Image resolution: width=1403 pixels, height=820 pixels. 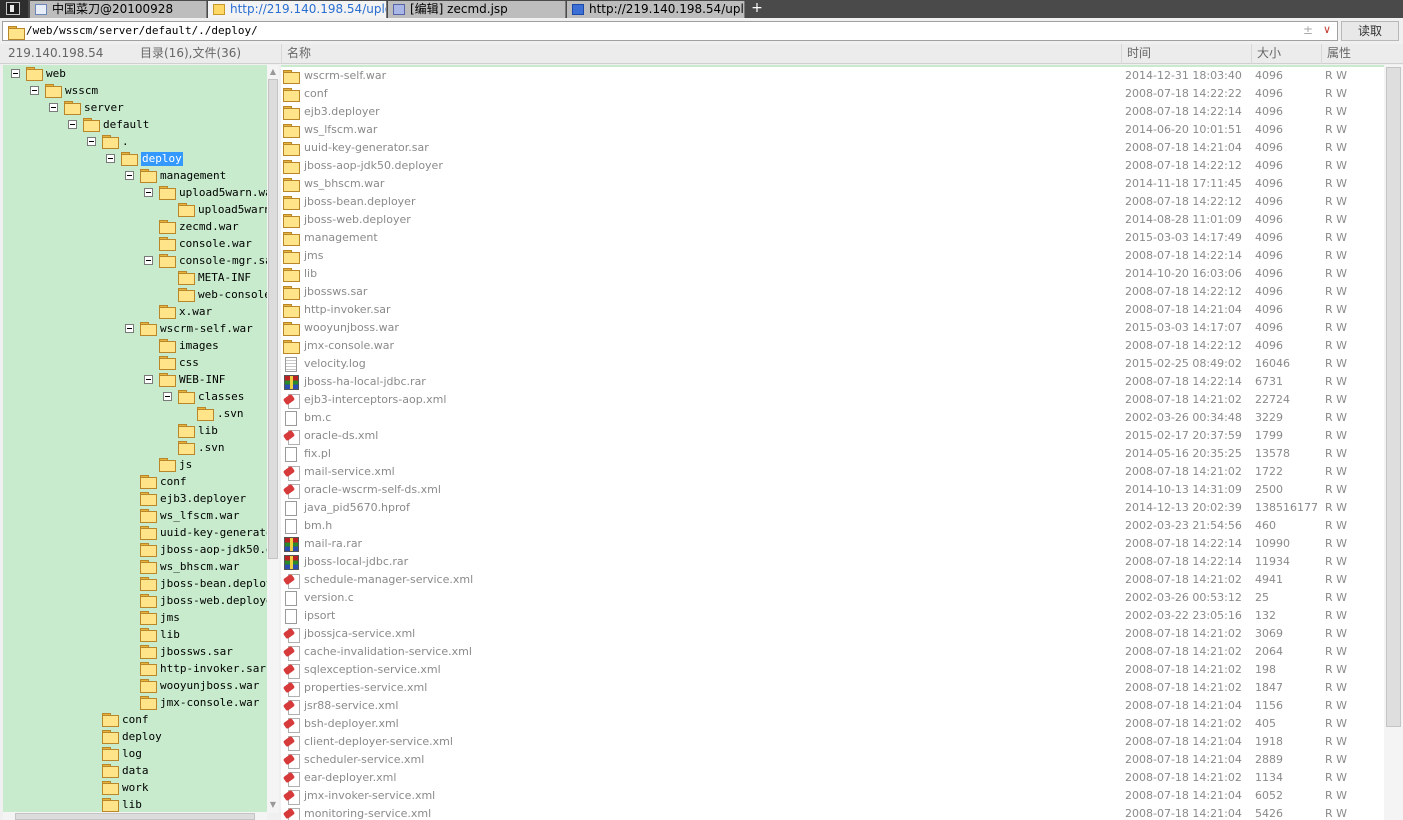 I want to click on add-tab-button: +, so click(x=757, y=9).